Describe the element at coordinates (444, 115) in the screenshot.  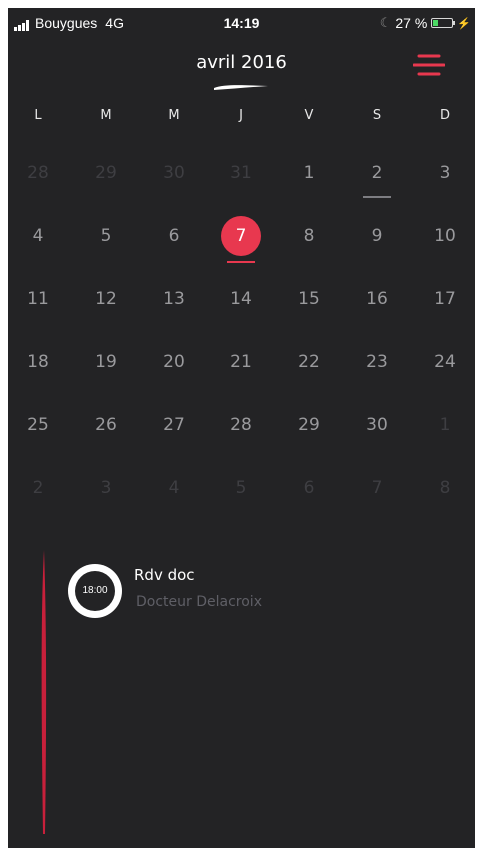
I see `weekday-label: D` at that location.